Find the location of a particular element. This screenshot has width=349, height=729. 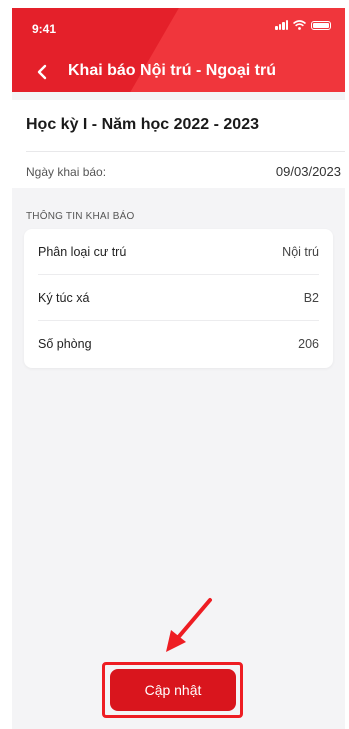

status-icons is located at coordinates (303, 25).